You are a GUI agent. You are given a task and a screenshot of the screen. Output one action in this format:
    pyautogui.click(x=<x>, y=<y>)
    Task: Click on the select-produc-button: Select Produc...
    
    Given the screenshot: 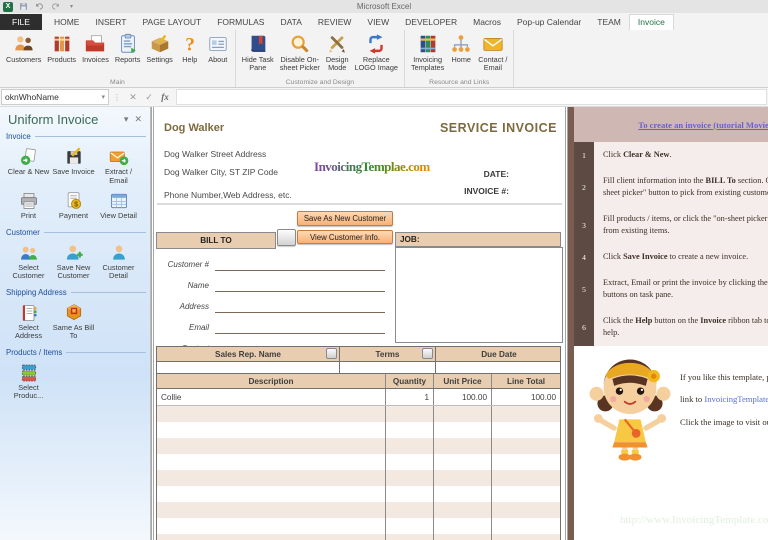 What is the action you would take?
    pyautogui.click(x=28, y=381)
    